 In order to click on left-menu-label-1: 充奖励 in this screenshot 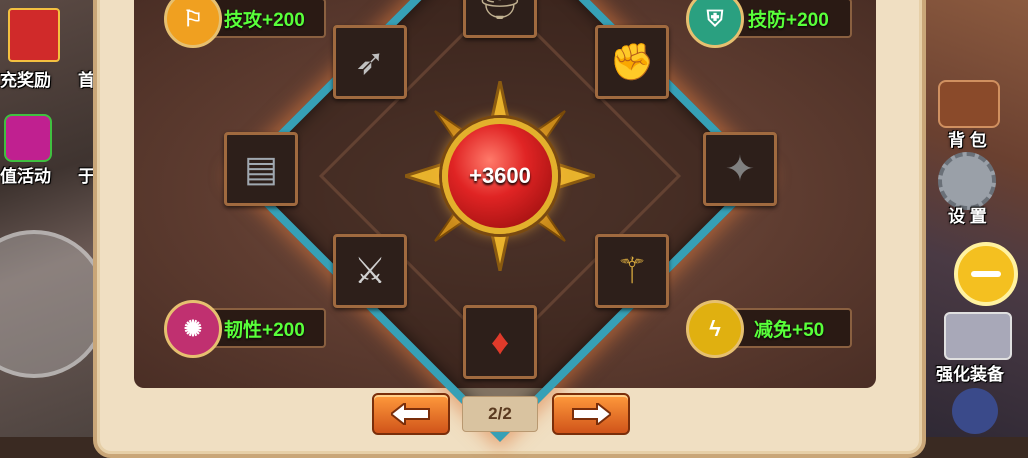, I will do `click(25, 78)`.